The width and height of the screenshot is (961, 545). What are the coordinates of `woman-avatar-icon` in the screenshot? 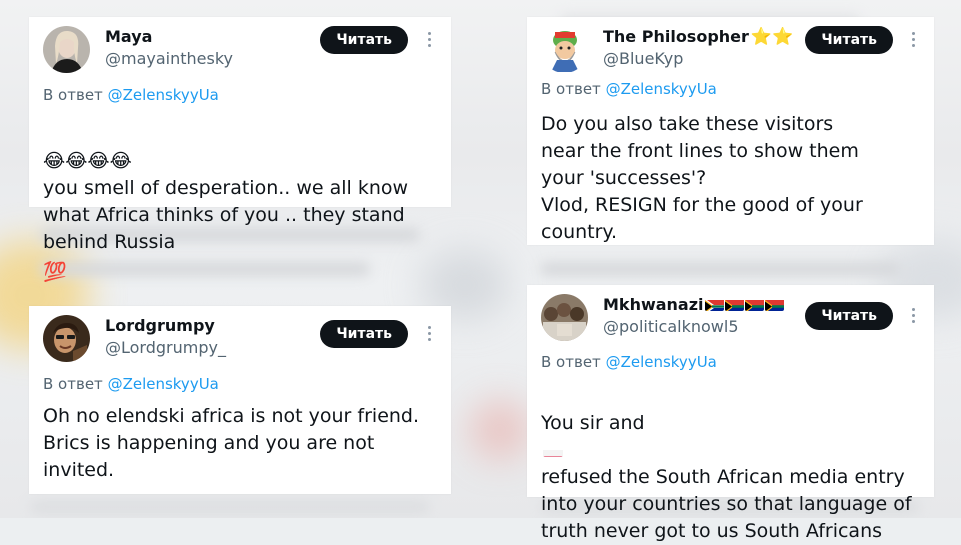 It's located at (66, 49).